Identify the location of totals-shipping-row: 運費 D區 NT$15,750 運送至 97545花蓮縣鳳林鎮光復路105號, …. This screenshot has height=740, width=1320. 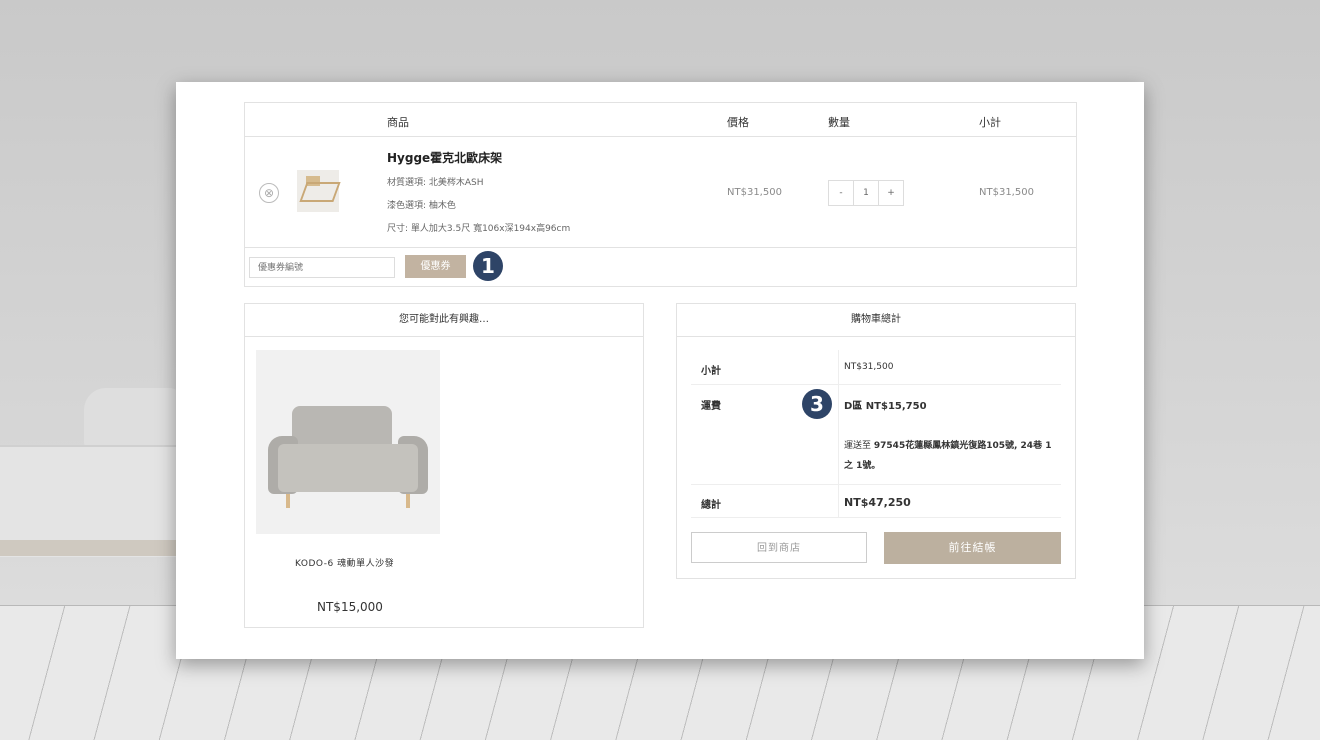
(876, 435).